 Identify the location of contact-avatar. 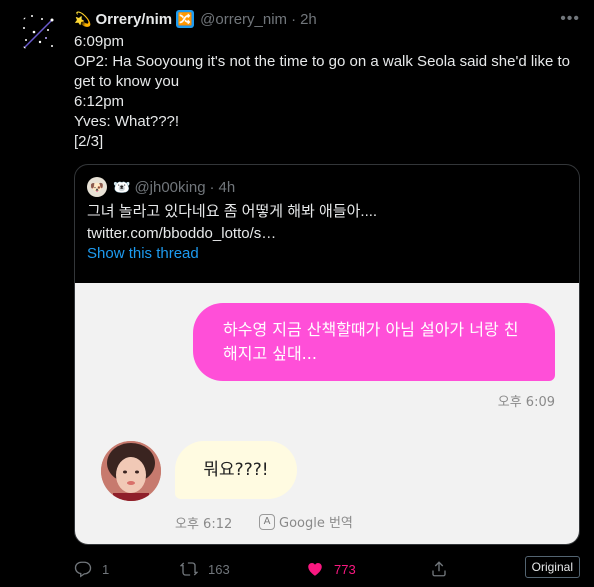
(131, 471).